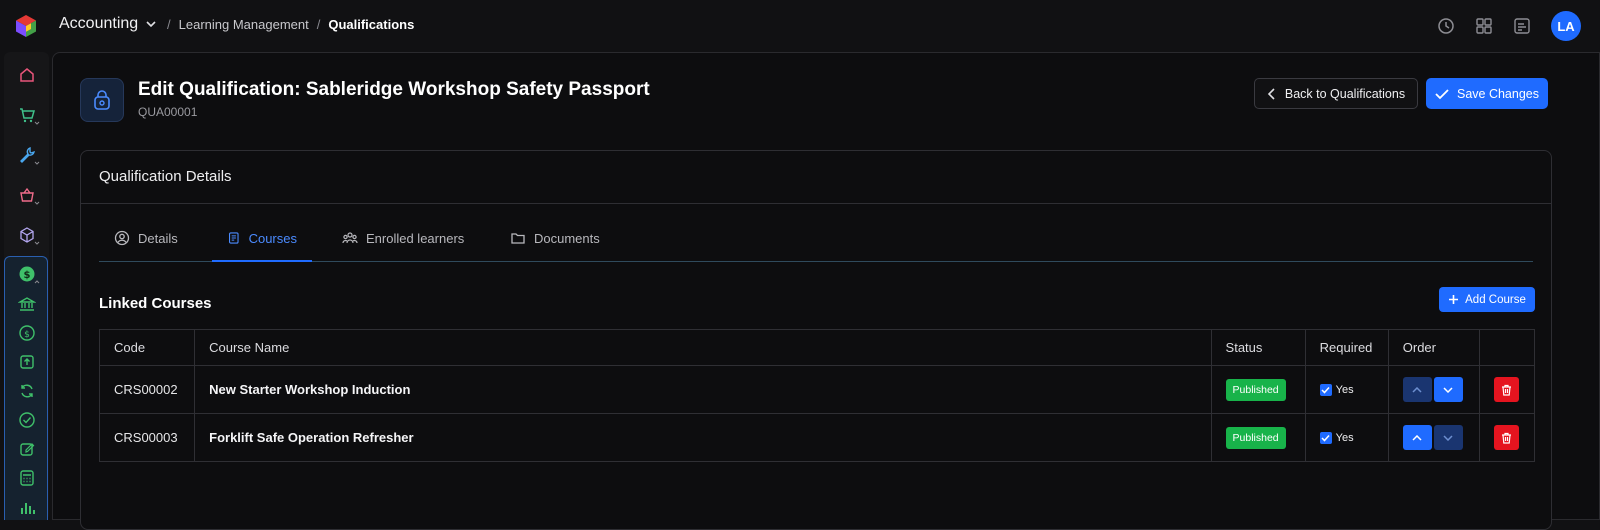  What do you see at coordinates (165, 176) in the screenshot?
I see `card-title: Qualification Details` at bounding box center [165, 176].